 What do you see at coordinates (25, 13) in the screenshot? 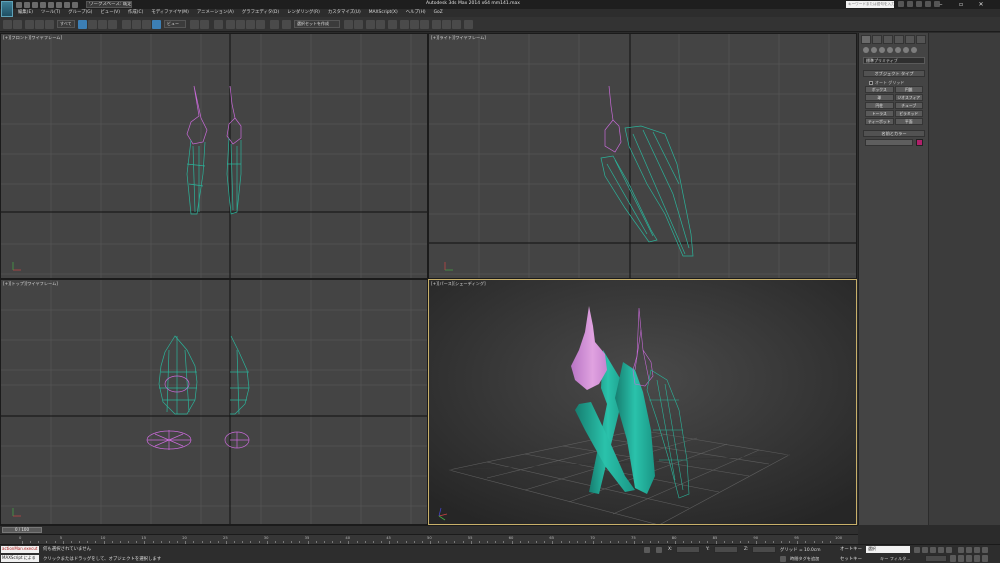
I see `menu-edit: 編集(E)` at bounding box center [25, 13].